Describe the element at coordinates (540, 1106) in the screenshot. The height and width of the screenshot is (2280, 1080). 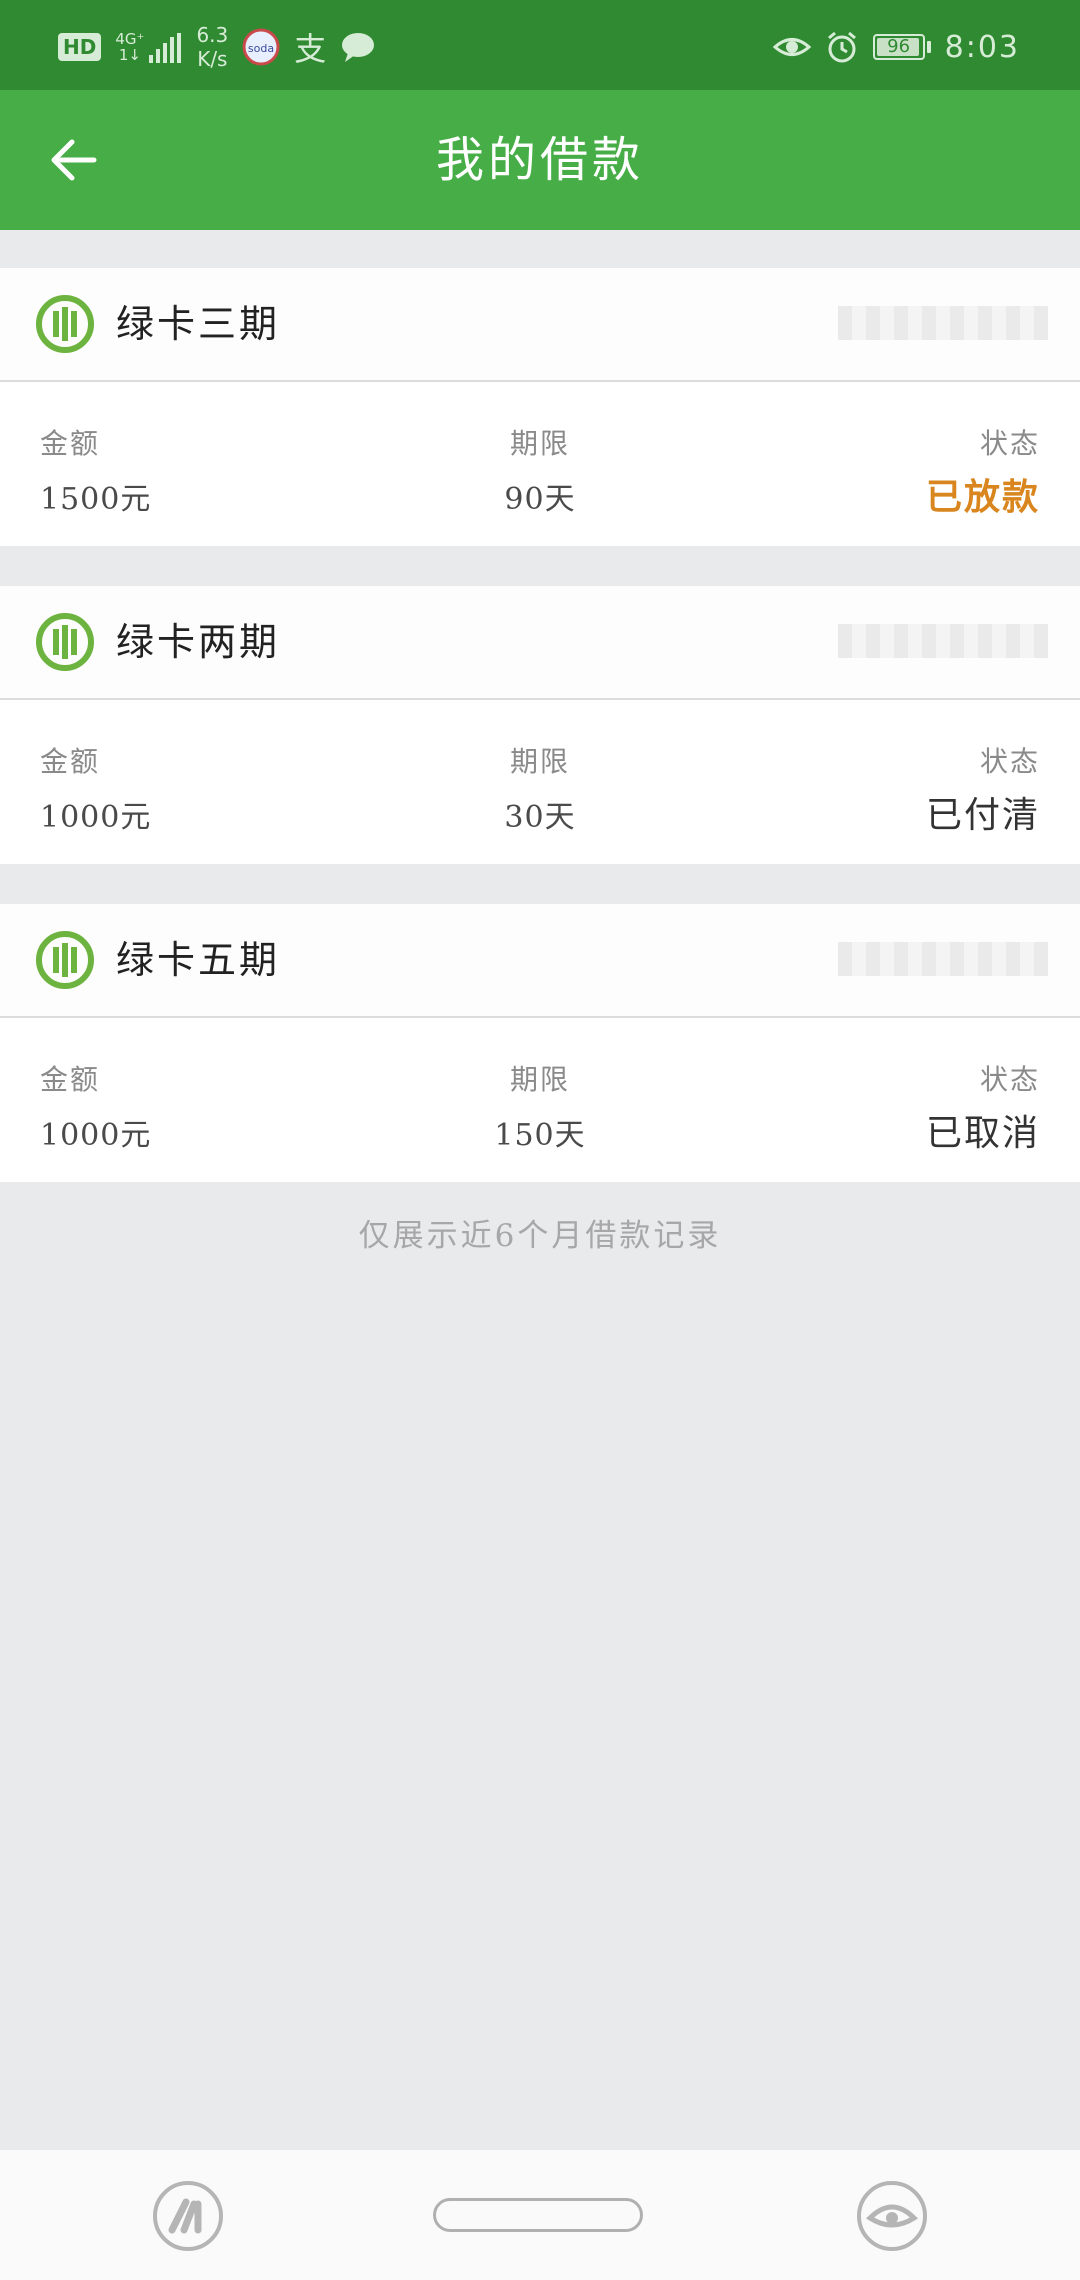
I see `term-column: 期限 150天` at that location.